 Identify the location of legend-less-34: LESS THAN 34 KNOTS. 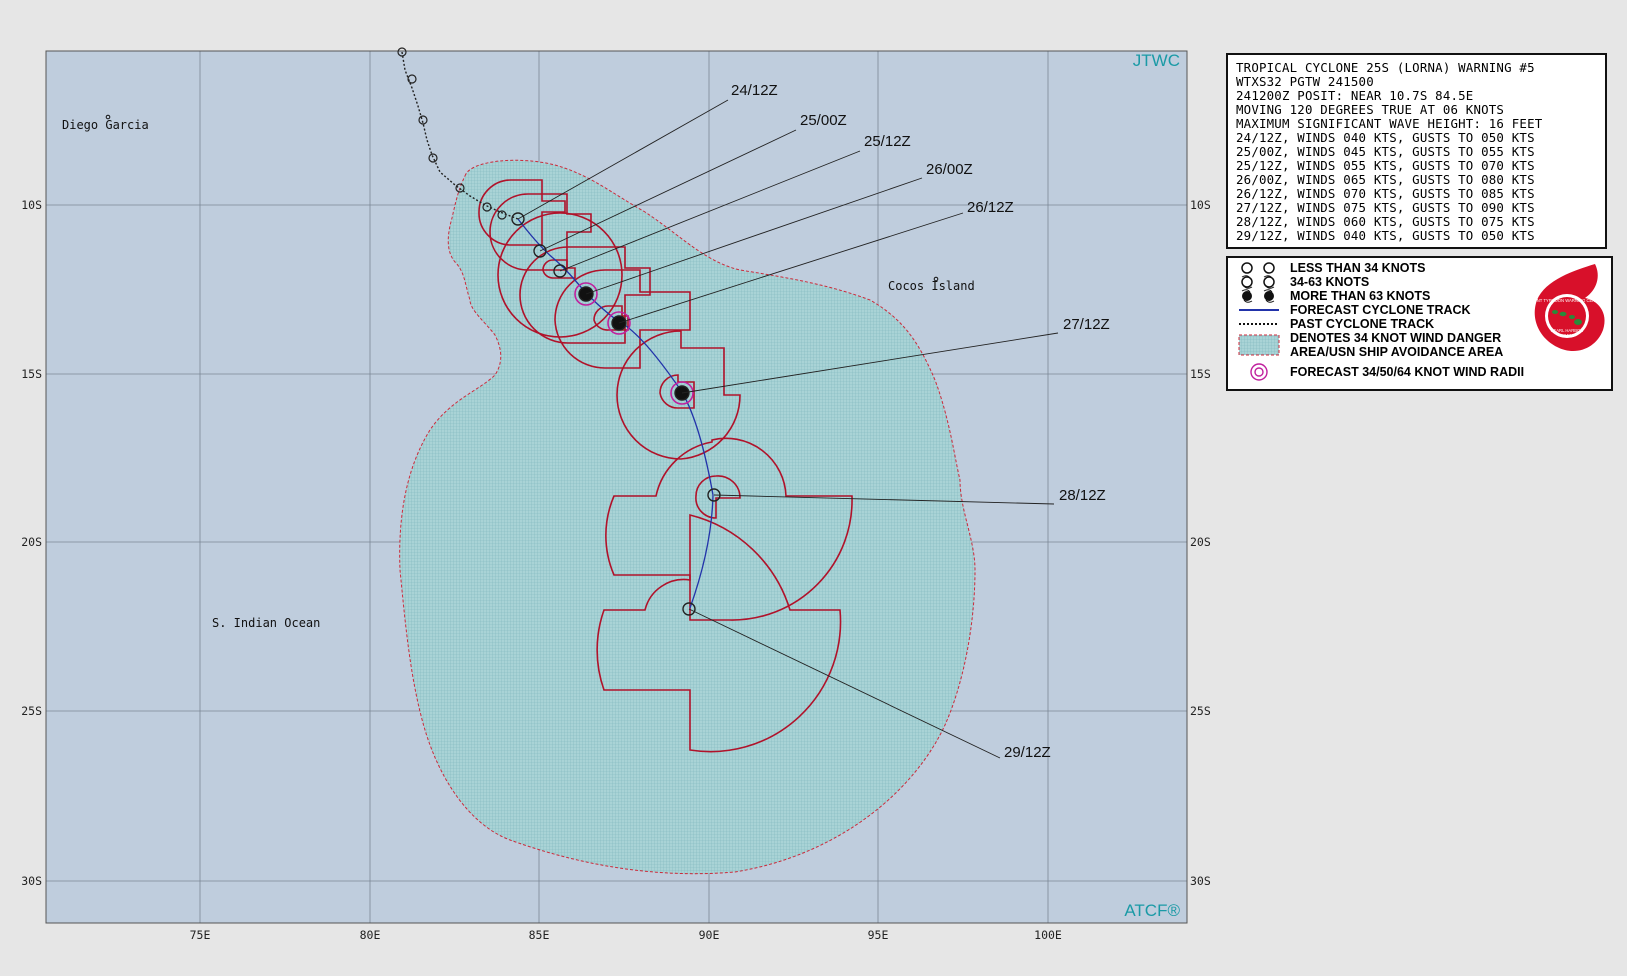
(1329, 268).